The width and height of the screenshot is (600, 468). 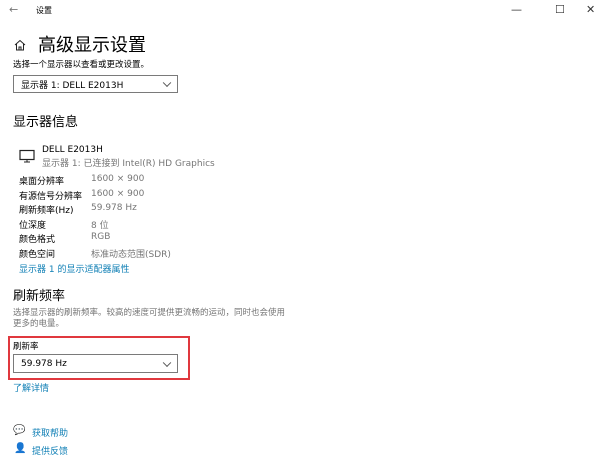 I want to click on refresh-rate-label: 刷新率, so click(x=26, y=347).